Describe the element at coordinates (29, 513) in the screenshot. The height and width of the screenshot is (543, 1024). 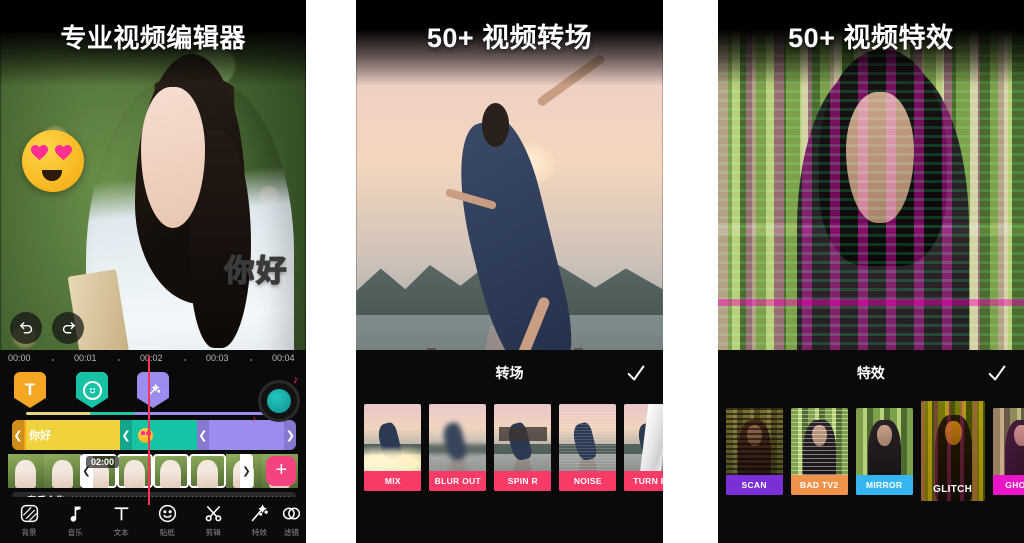
I see `background-icon` at that location.